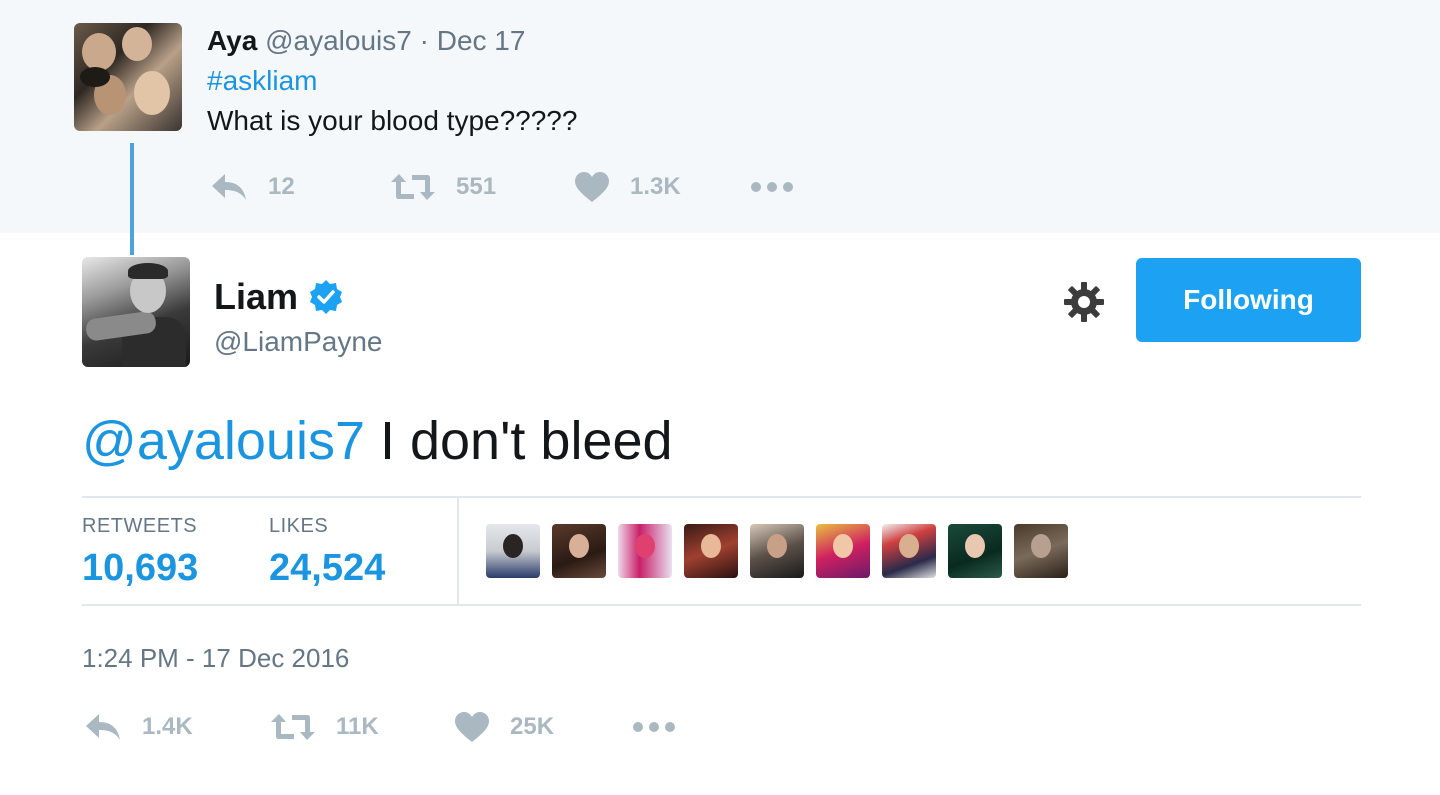 The image size is (1440, 795). I want to click on author-handle: @ayalouis7, so click(338, 40).